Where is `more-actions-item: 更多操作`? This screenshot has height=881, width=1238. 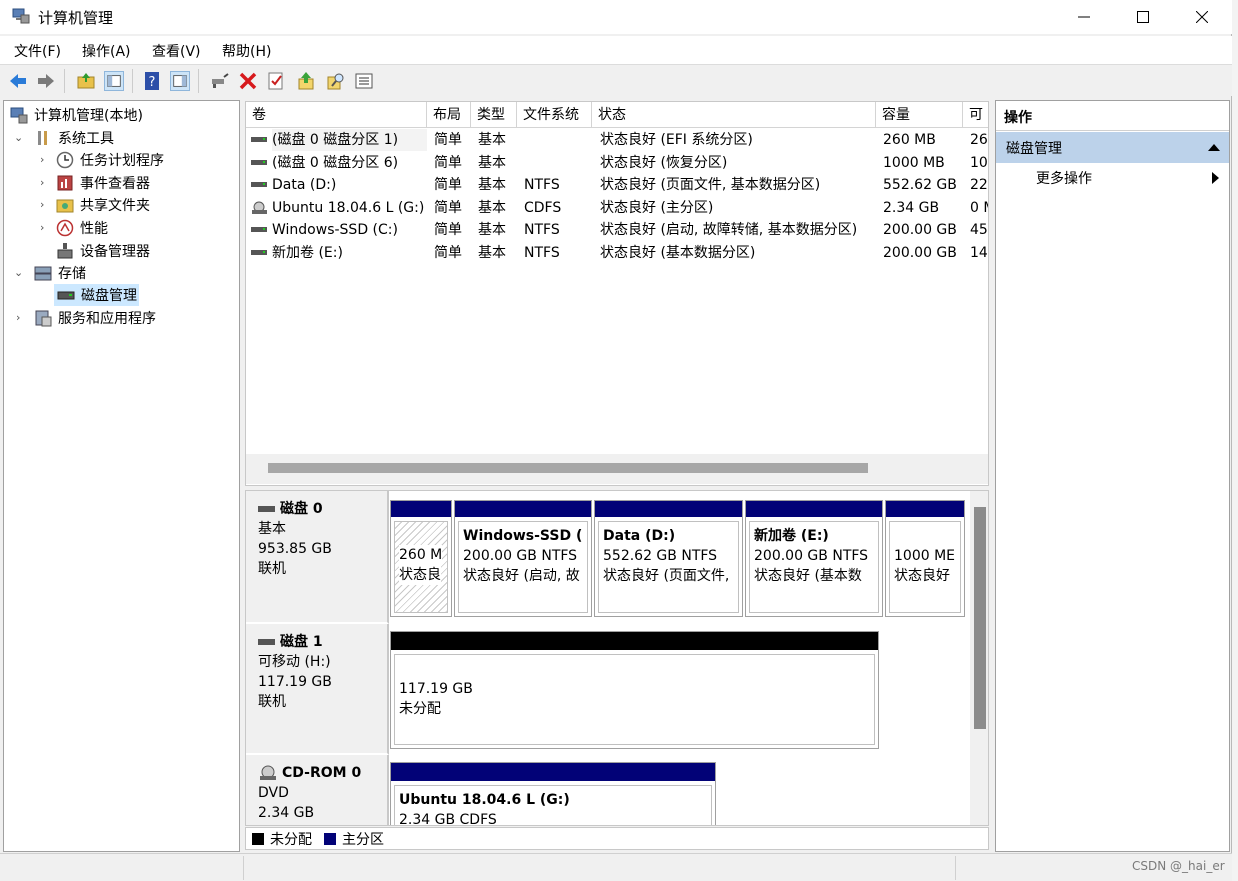
more-actions-item: 更多操作 is located at coordinates (1112, 178).